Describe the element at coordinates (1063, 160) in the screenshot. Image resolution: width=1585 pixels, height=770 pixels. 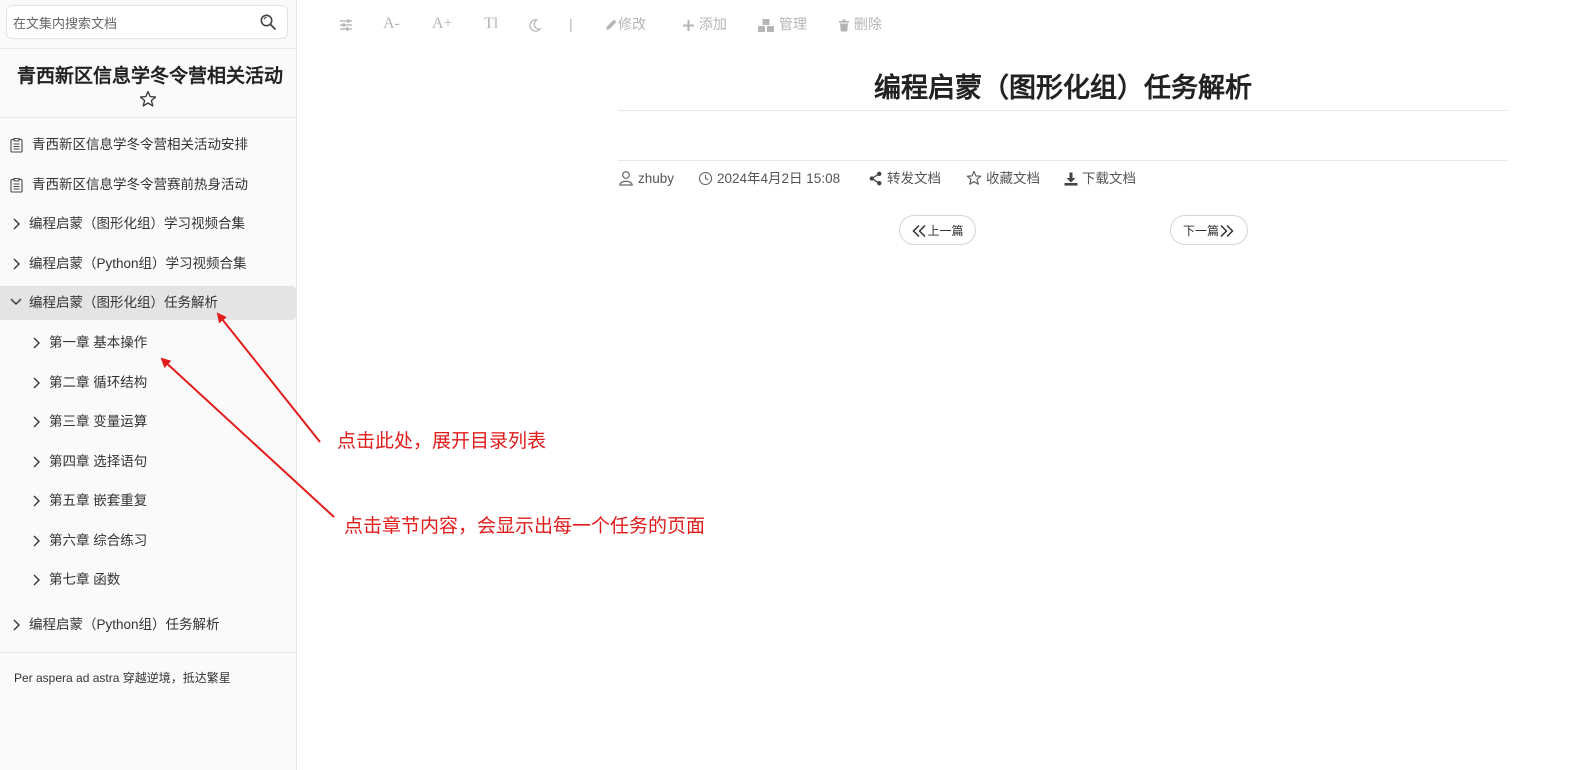
I see `meta-divider` at that location.